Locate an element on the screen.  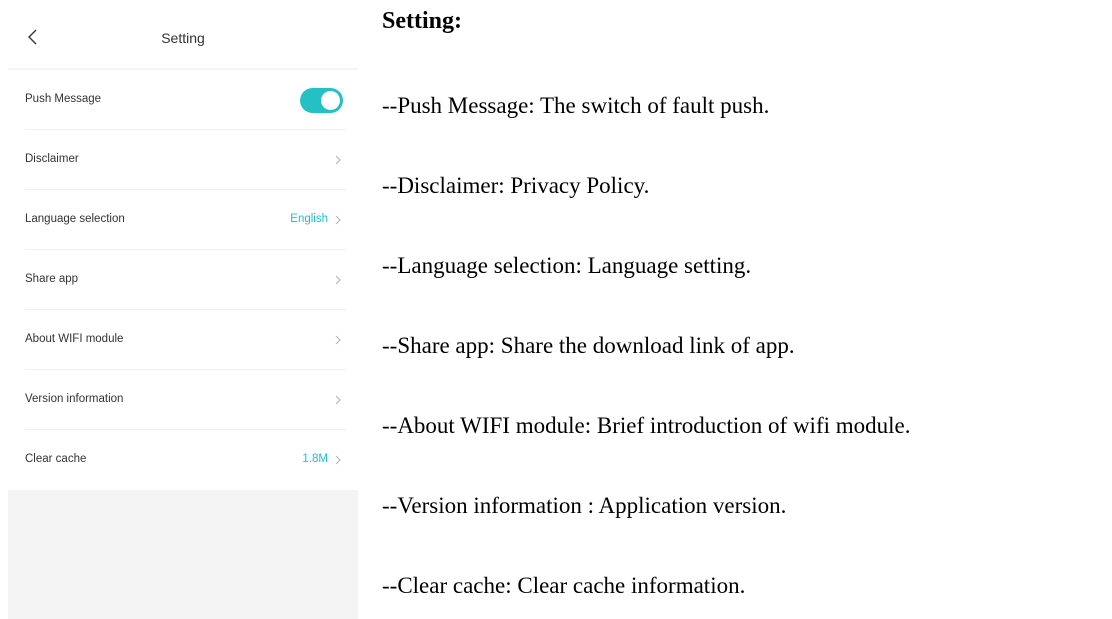
setting-label: Version information is located at coordinates (74, 399).